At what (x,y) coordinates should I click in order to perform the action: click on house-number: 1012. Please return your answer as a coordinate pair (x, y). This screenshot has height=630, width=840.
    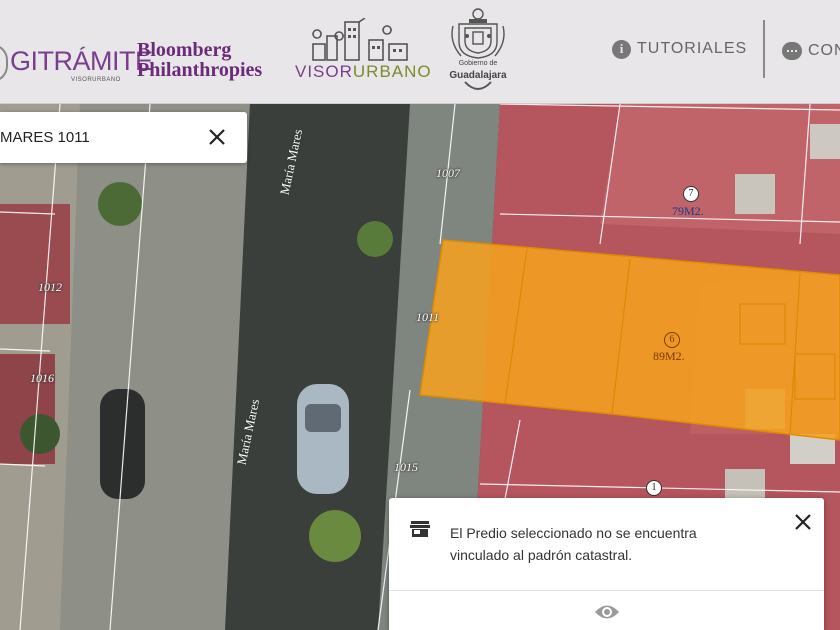
    Looking at the image, I should click on (50, 287).